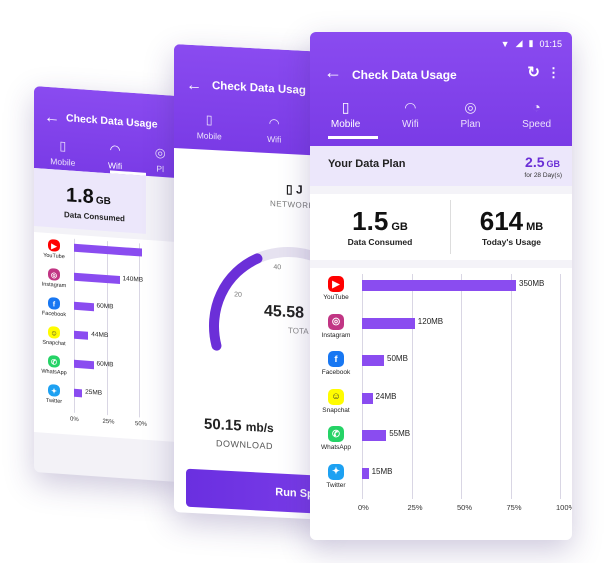  I want to click on tab-pl: ◎ Pl, so click(160, 158).